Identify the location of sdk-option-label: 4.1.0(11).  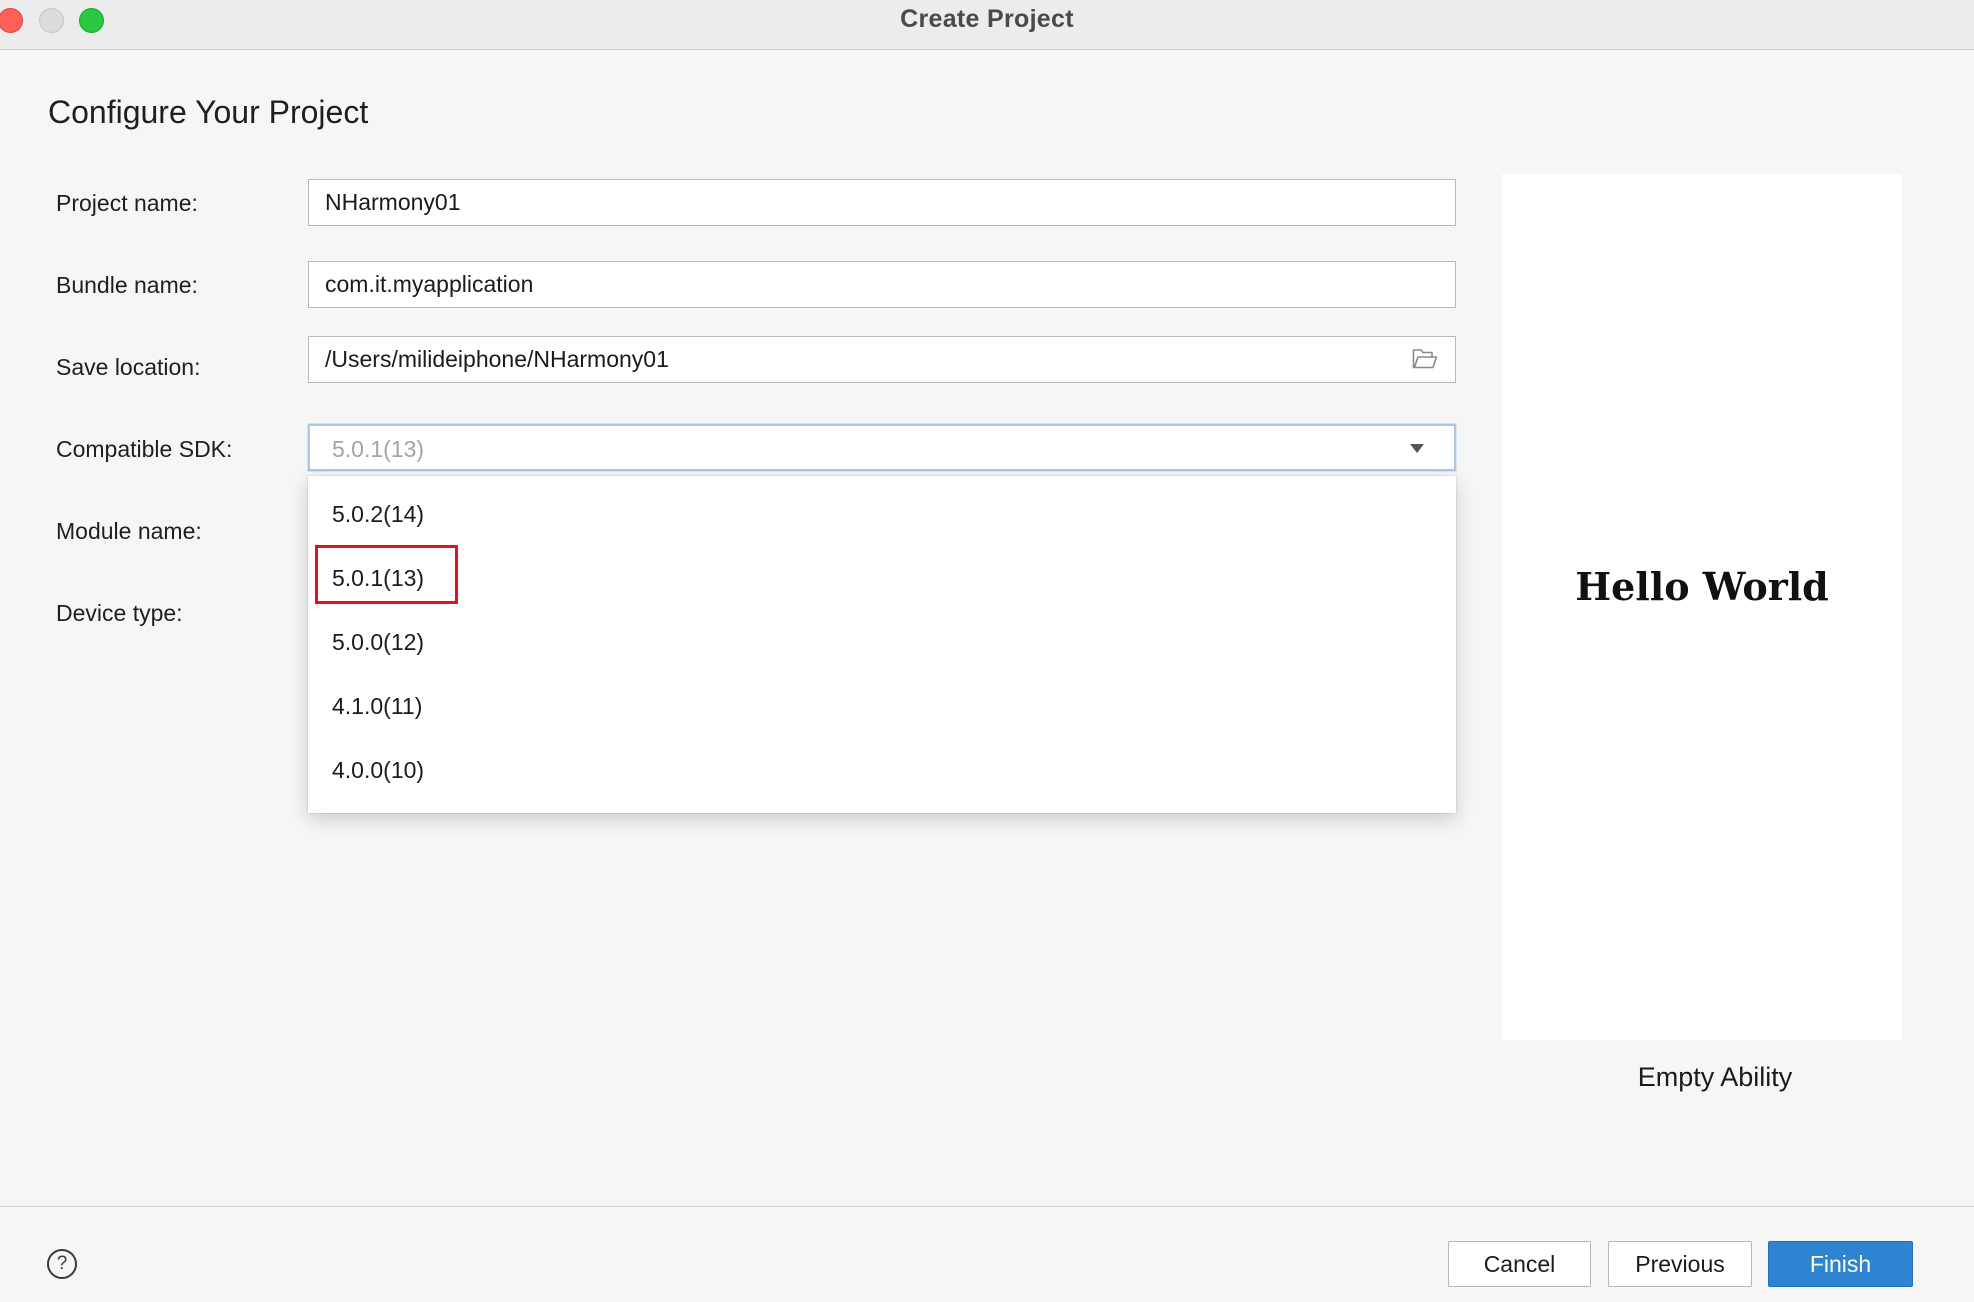
(377, 706).